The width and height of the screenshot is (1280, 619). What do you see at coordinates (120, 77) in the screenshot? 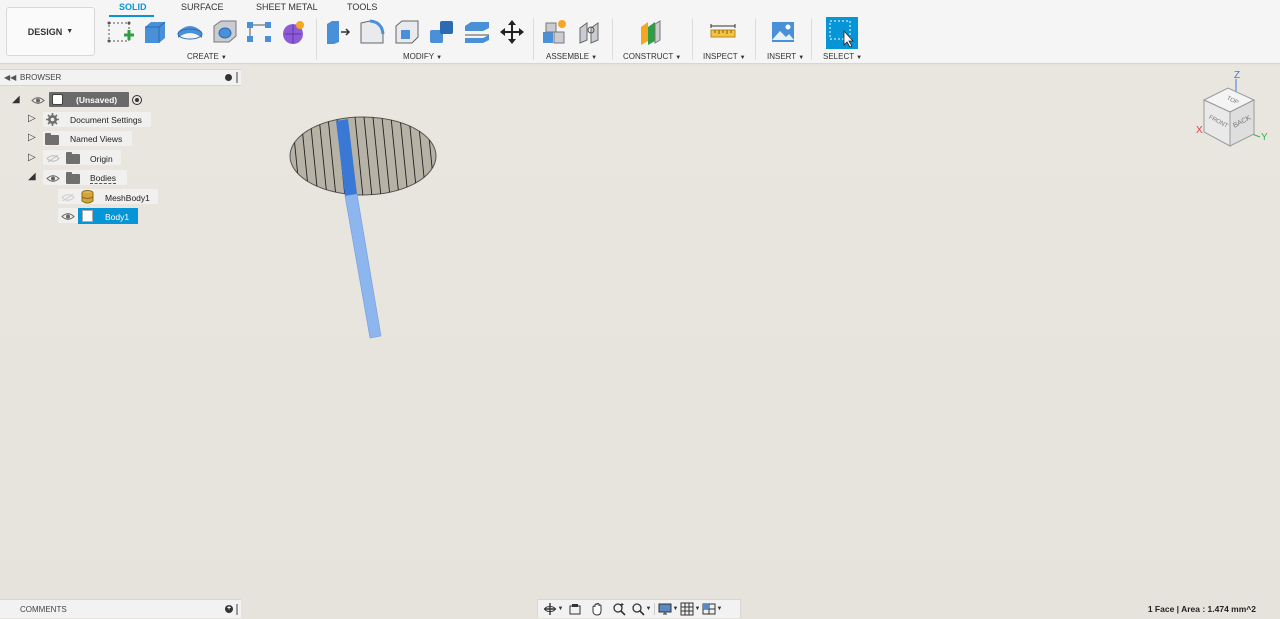
I see `browser-header: ◀◀ BROWSER` at bounding box center [120, 77].